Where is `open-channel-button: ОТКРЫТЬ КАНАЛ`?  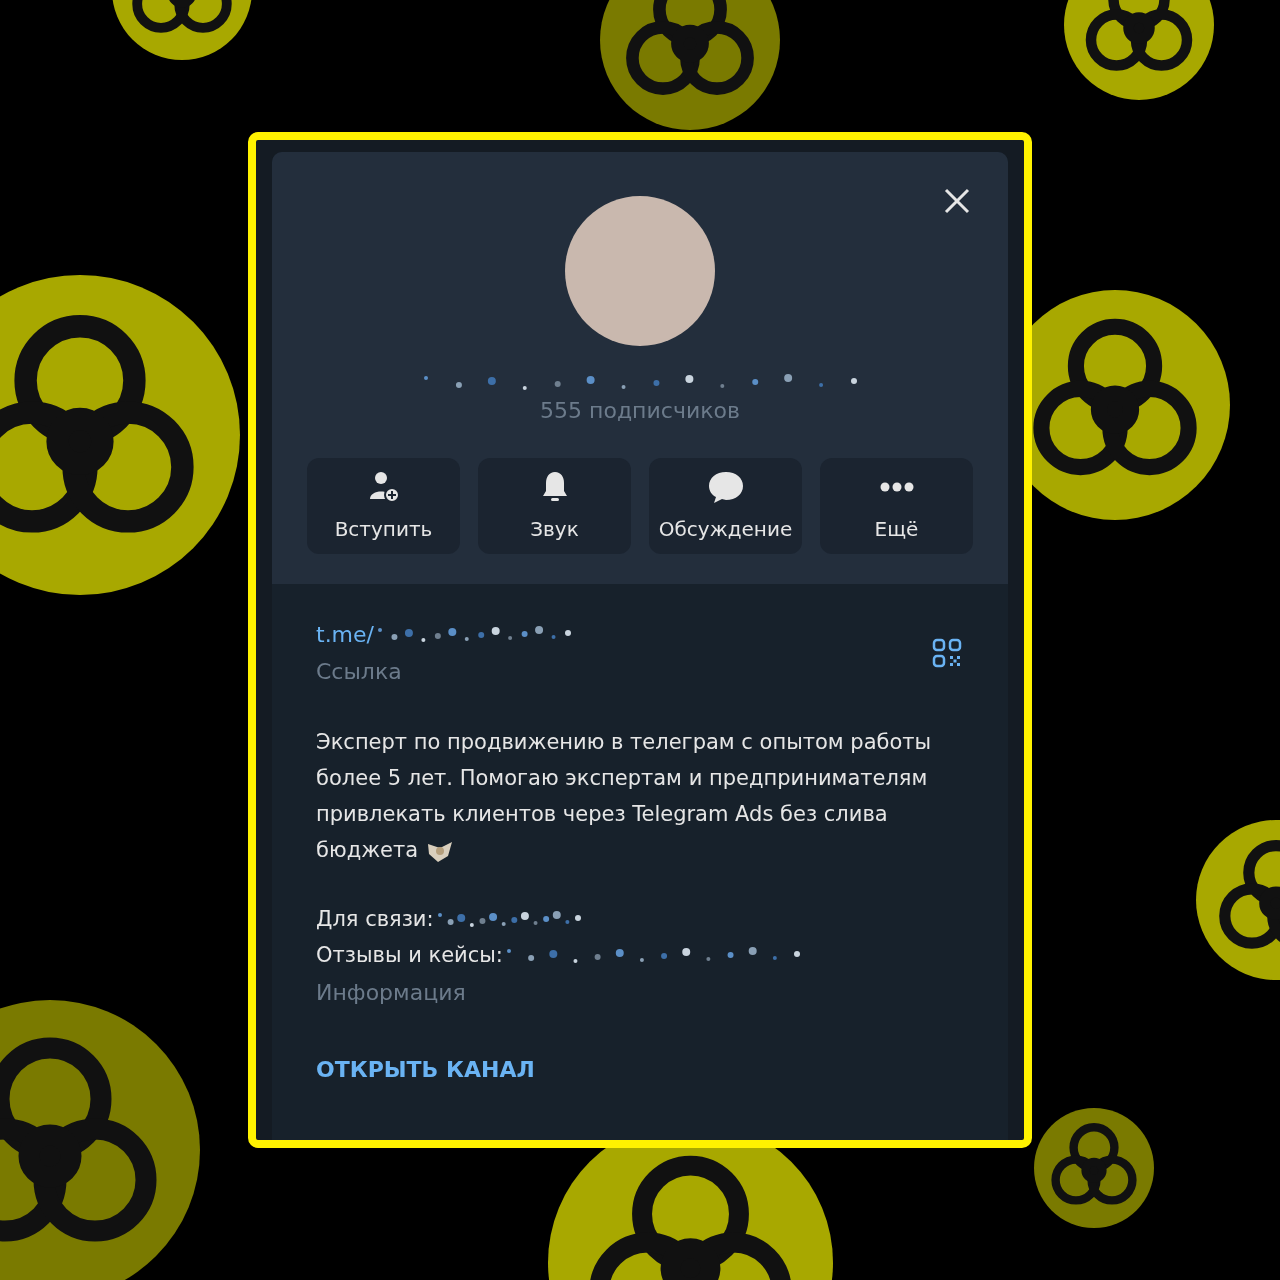
open-channel-button: ОТКРЫТЬ КАНАЛ is located at coordinates (425, 1069).